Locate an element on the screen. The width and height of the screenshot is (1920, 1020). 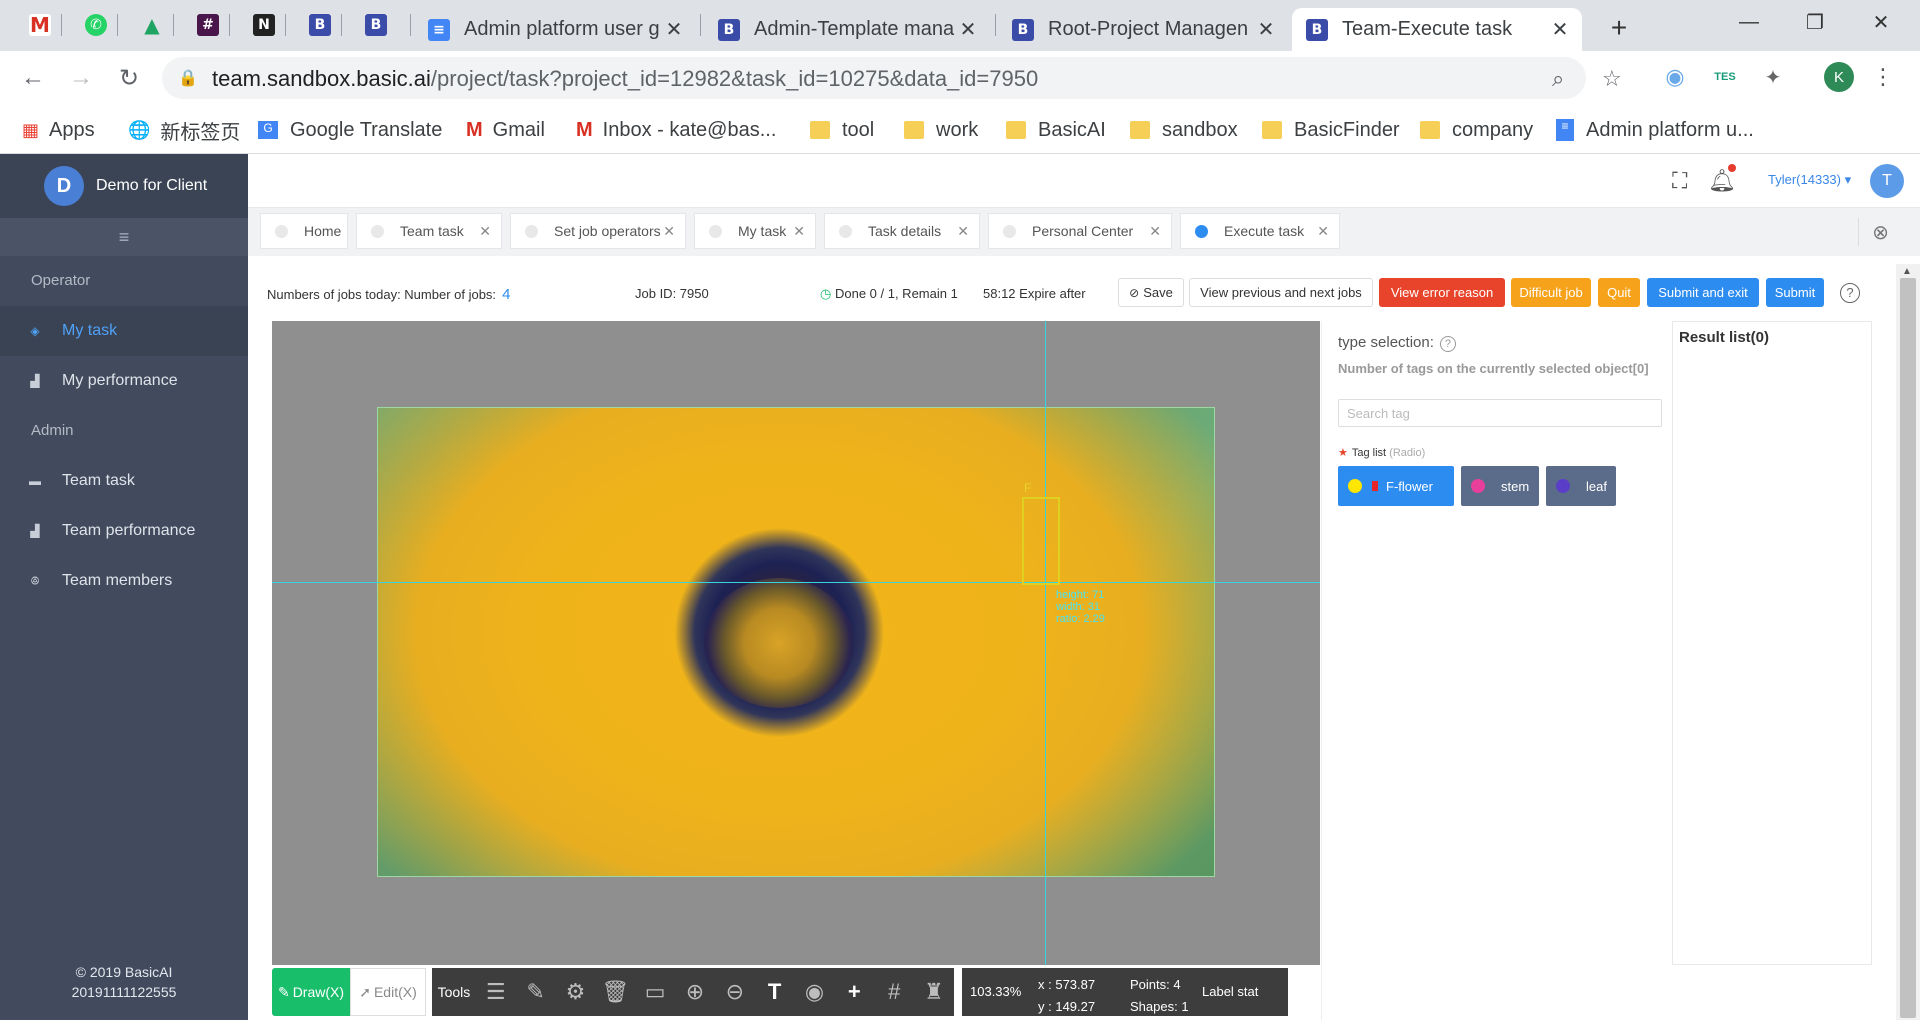
tab-task-details: Task details ✕ is located at coordinates (902, 231).